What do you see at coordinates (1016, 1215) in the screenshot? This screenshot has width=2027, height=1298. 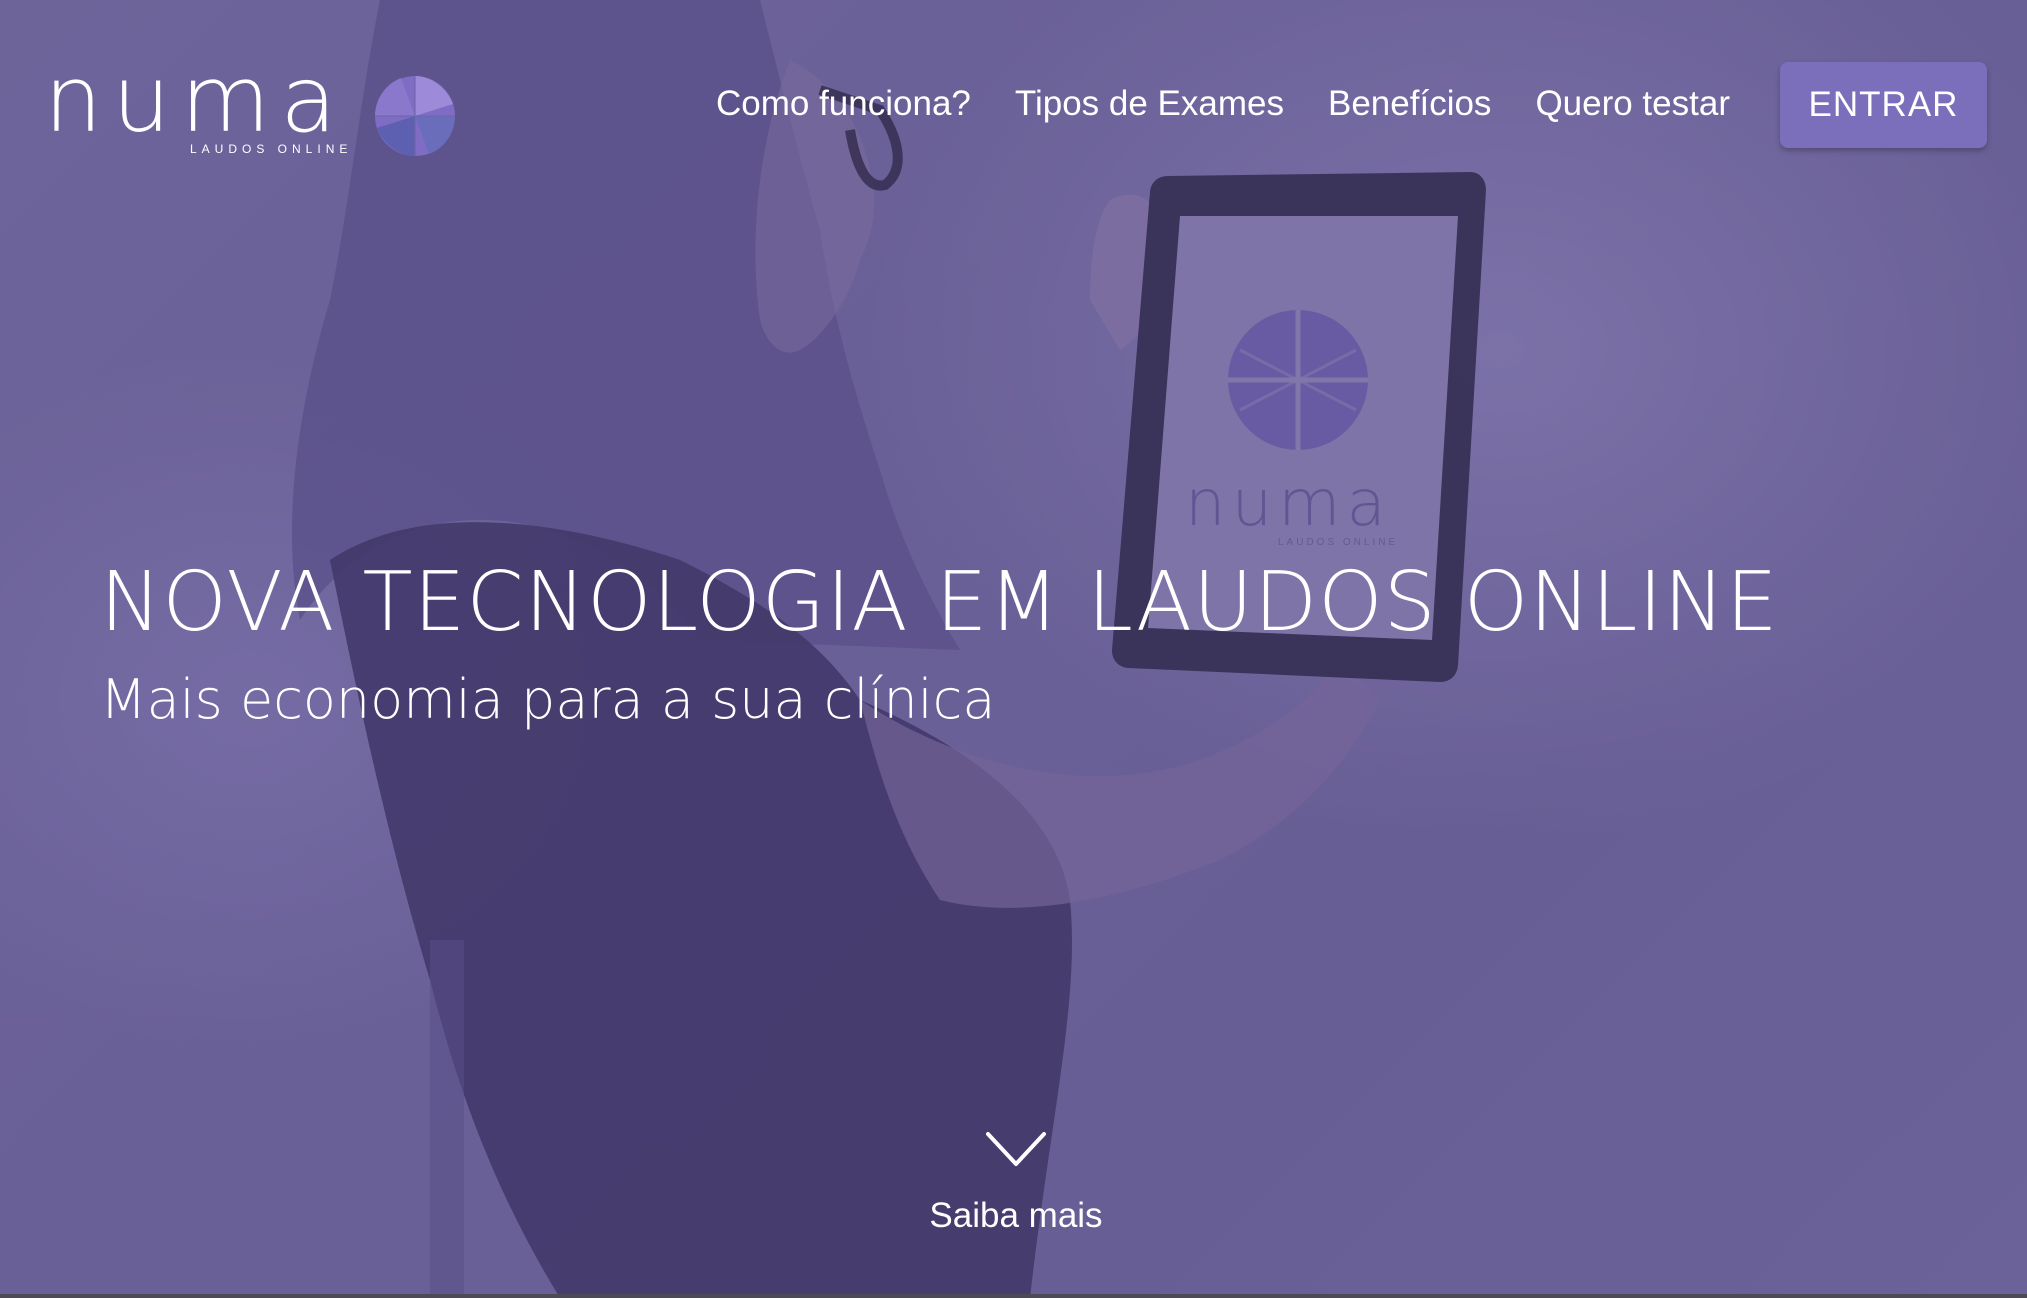 I see `saiba-mais-label: Saiba mais` at bounding box center [1016, 1215].